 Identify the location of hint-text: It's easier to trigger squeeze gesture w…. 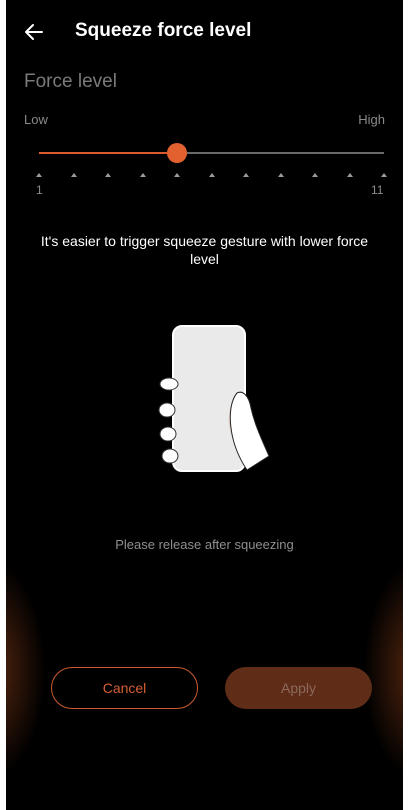
(204, 250).